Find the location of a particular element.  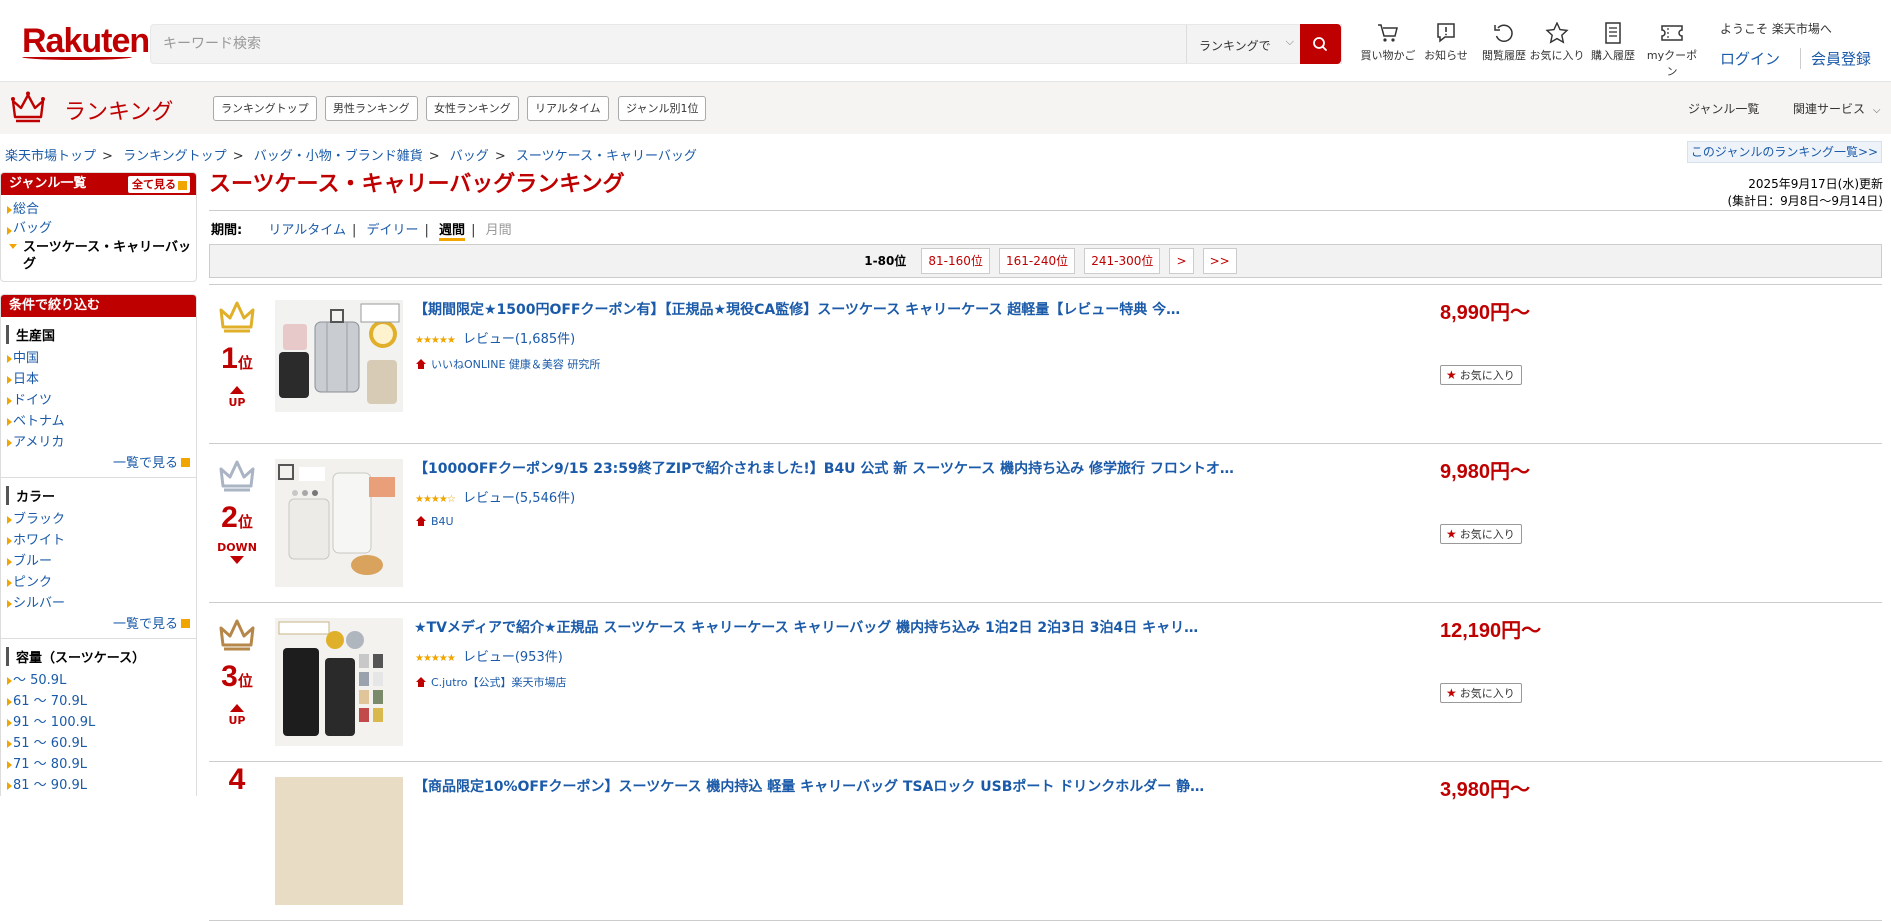

filter-item: ドイツ is located at coordinates (98, 400).